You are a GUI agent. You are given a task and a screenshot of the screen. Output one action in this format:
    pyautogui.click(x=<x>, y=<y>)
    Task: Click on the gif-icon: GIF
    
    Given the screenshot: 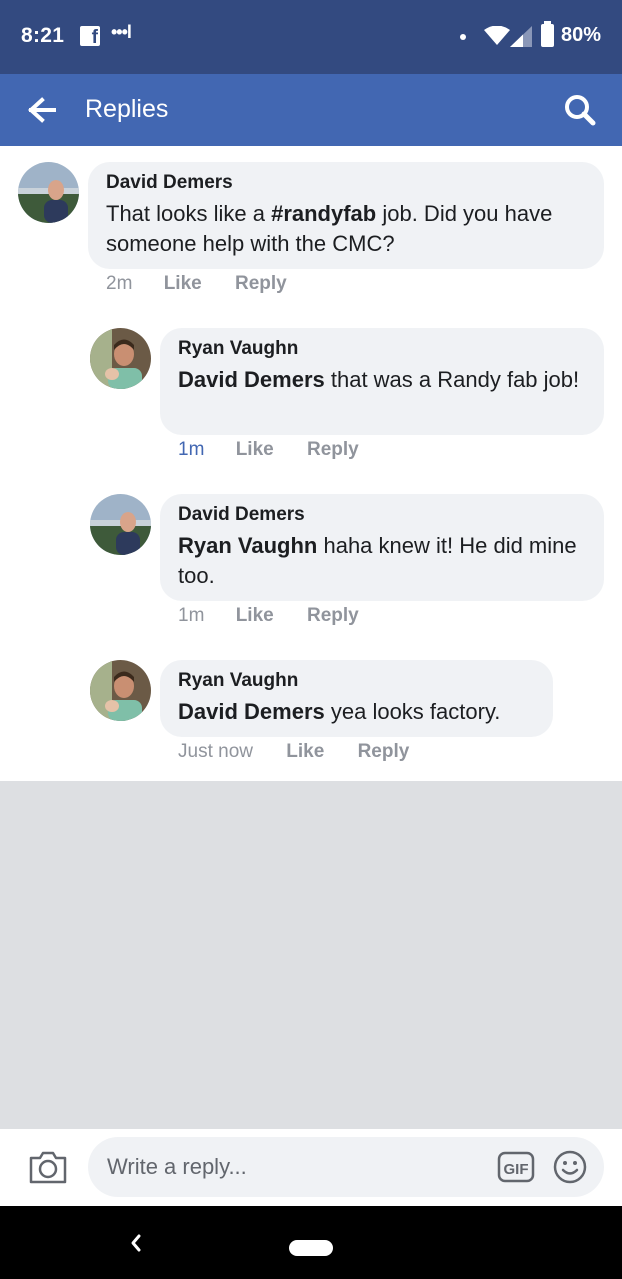 What is the action you would take?
    pyautogui.click(x=516, y=1167)
    